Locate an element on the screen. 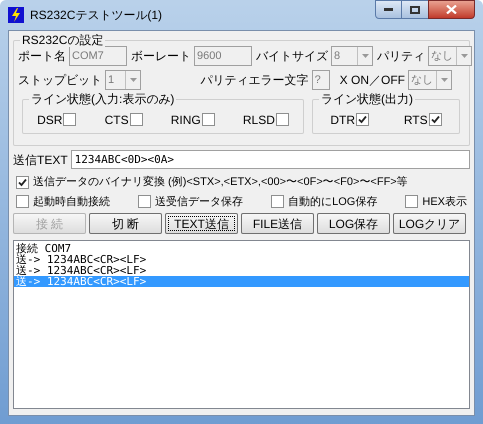 The image size is (483, 424). checkbox-label: RING is located at coordinates (185, 120).